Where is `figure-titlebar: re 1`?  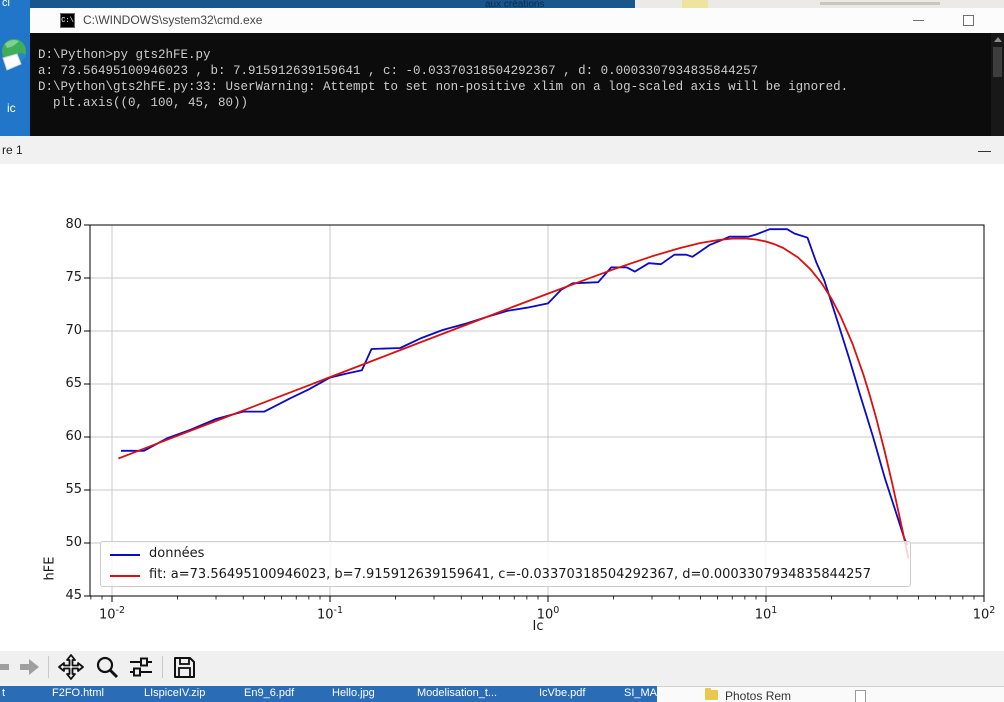
figure-titlebar: re 1 is located at coordinates (502, 150).